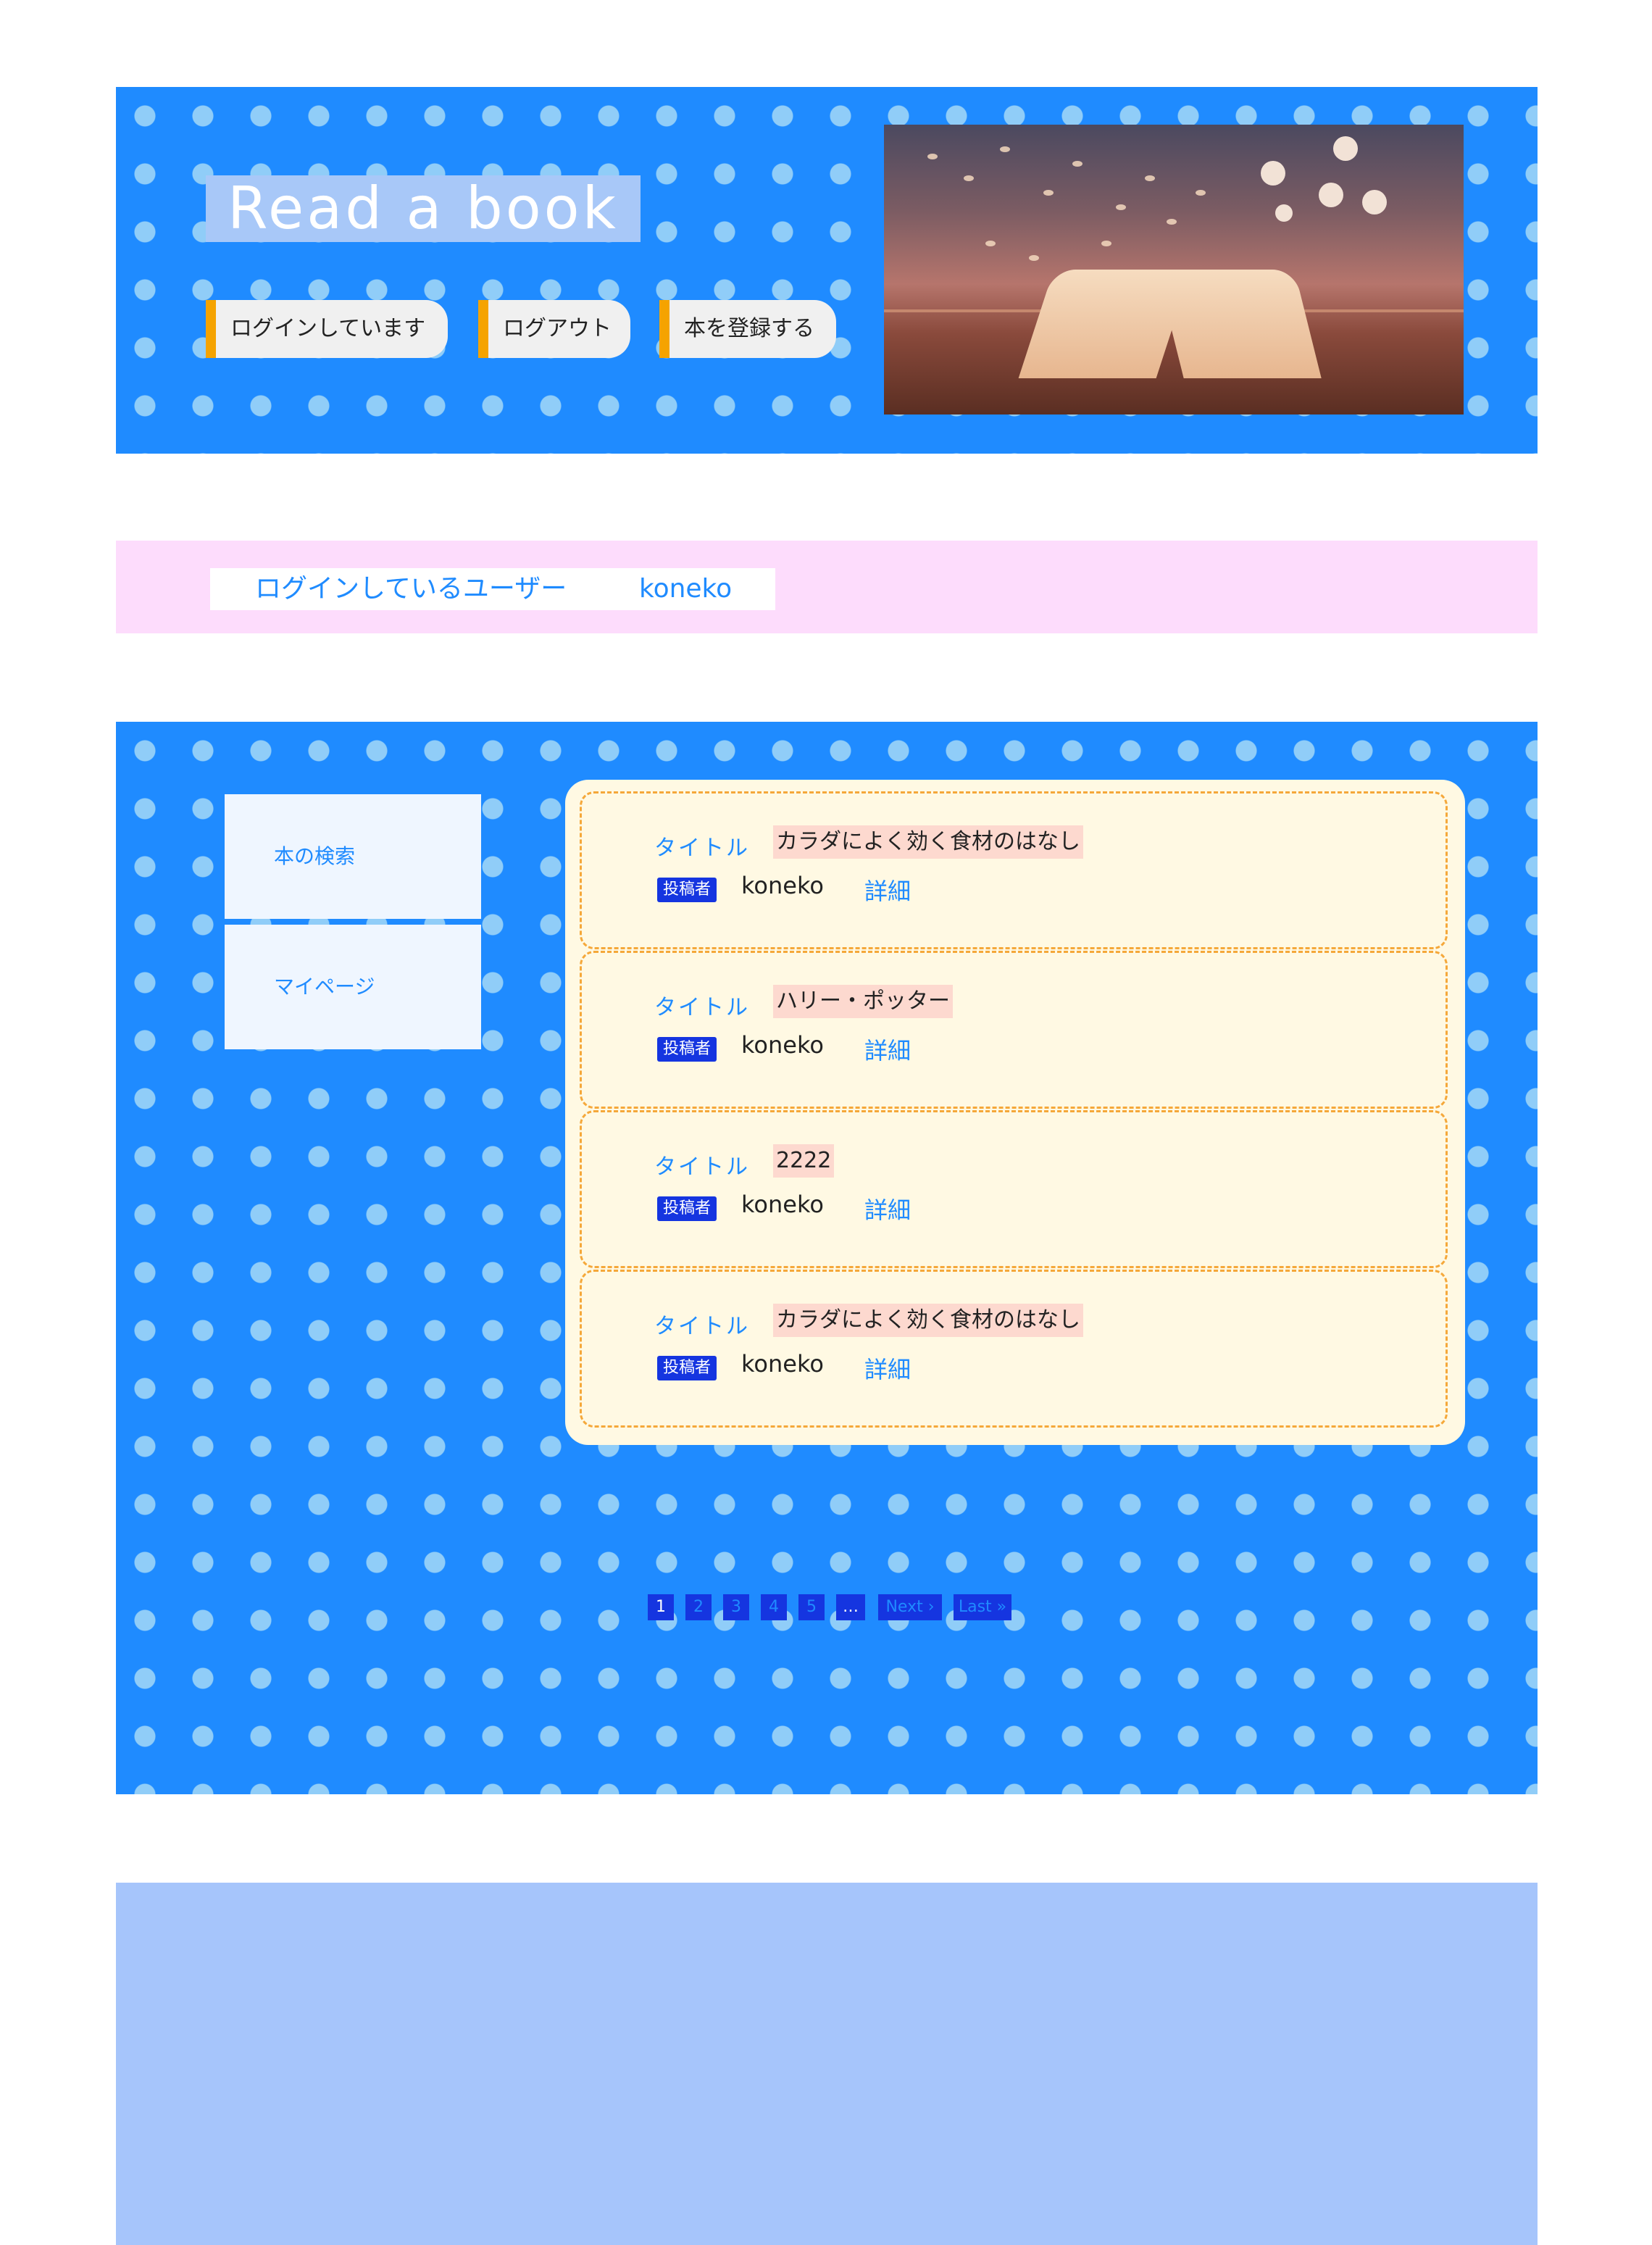  I want to click on page-link-3: 3, so click(736, 1607).